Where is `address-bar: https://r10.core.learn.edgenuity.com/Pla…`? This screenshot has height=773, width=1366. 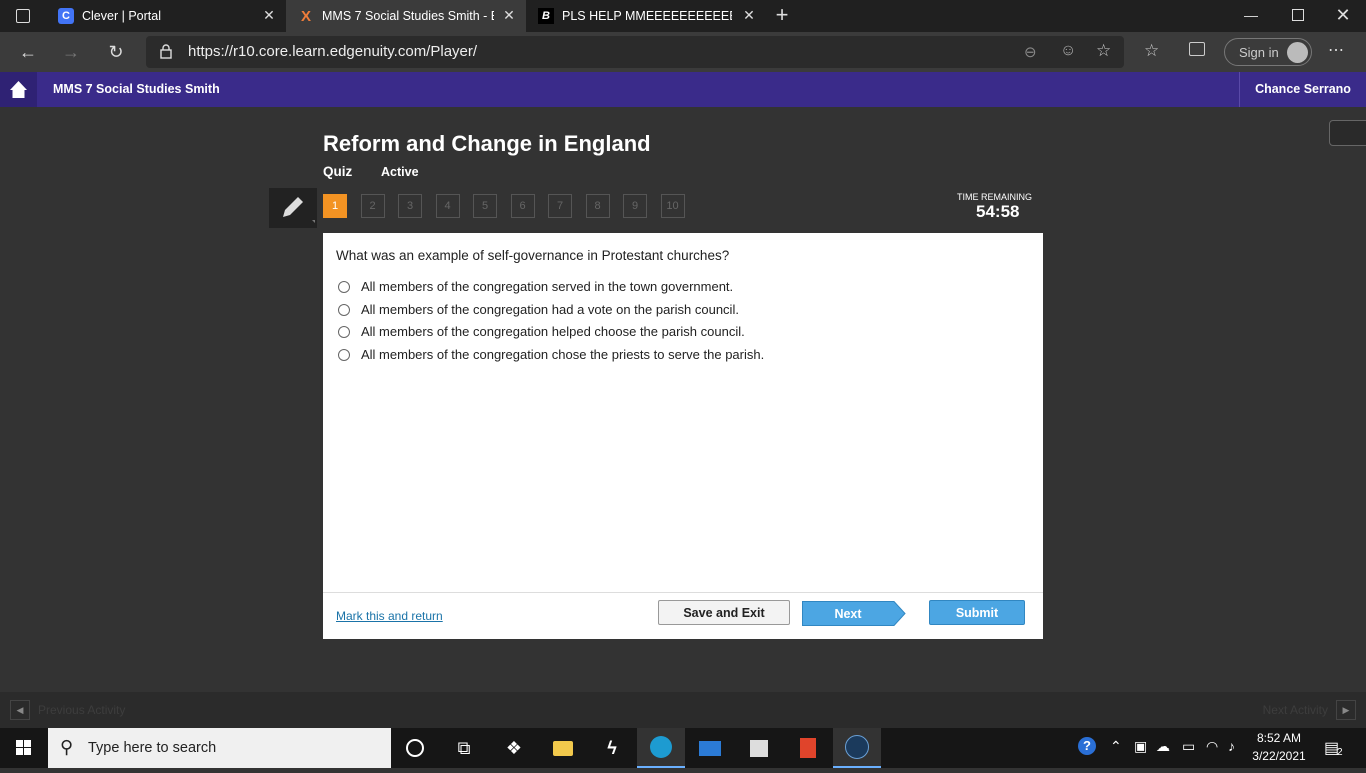 address-bar: https://r10.core.learn.edgenuity.com/Pla… is located at coordinates (635, 52).